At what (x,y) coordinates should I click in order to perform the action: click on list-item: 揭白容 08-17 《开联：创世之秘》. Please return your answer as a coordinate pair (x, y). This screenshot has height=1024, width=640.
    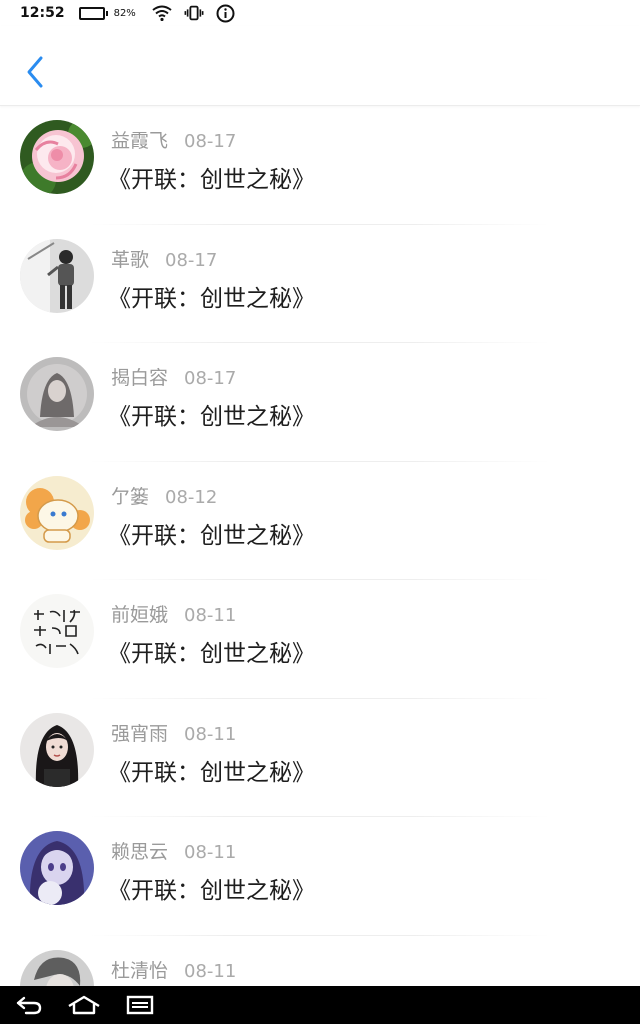
    Looking at the image, I should click on (320, 402).